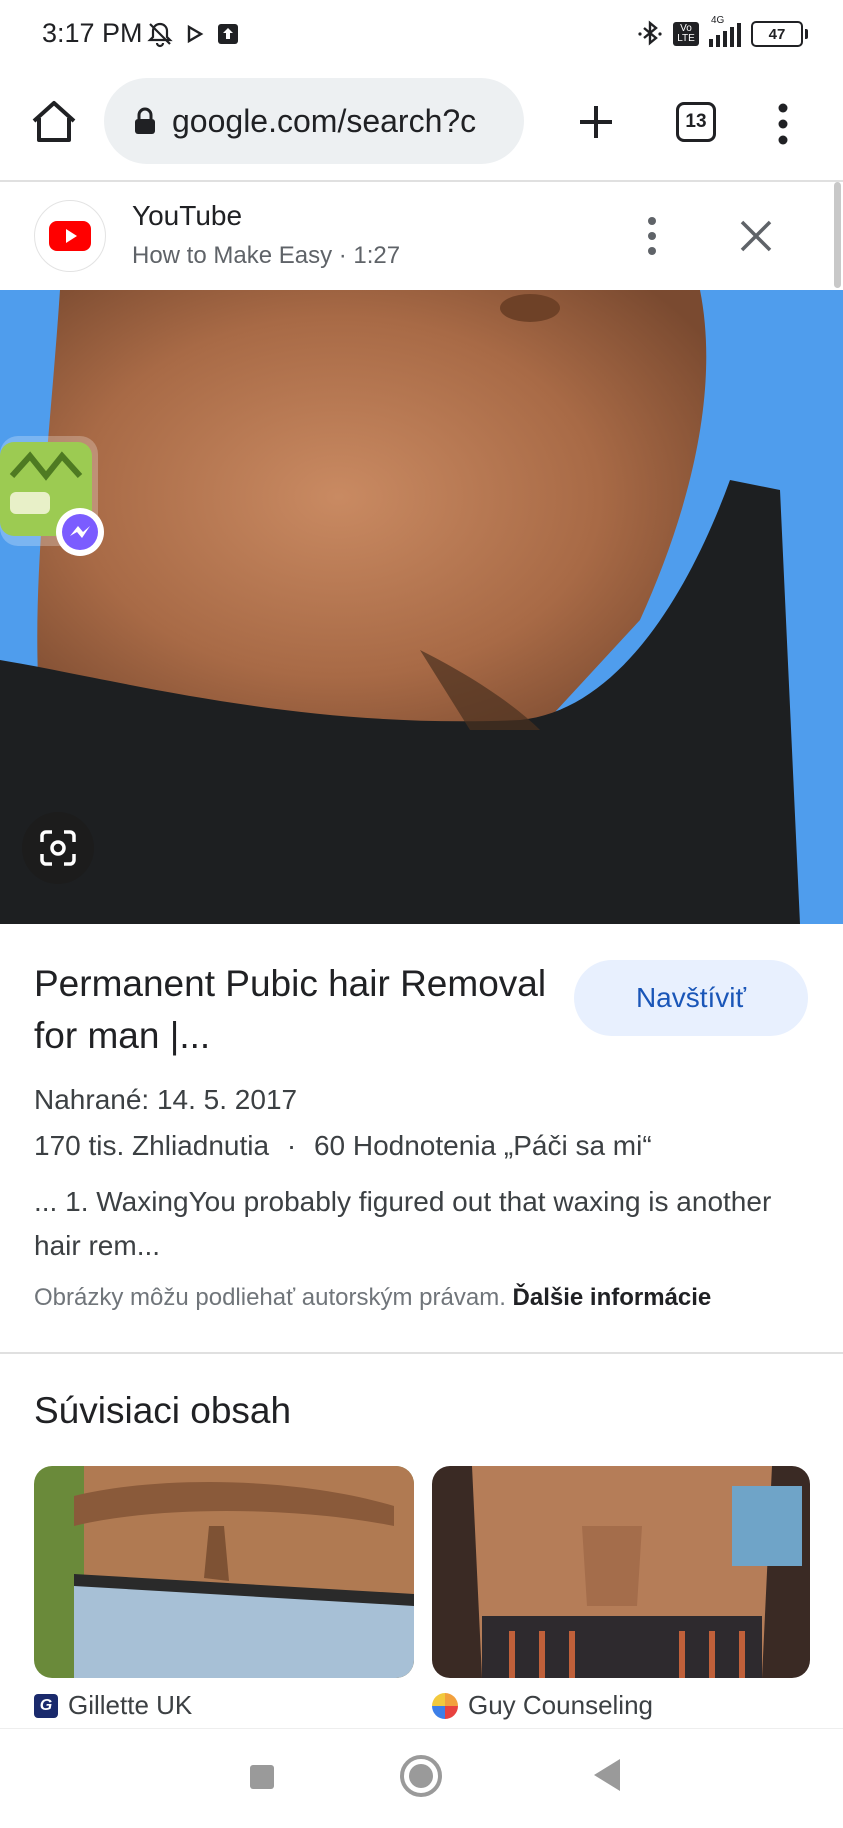 This screenshot has height=1828, width=843. I want to click on app-avatar-icon, so click(52, 496).